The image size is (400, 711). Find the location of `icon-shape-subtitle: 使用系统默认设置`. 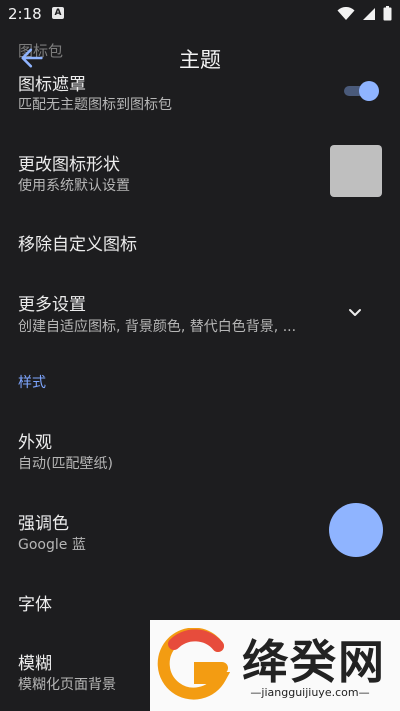

icon-shape-subtitle: 使用系统默认设置 is located at coordinates (74, 186).